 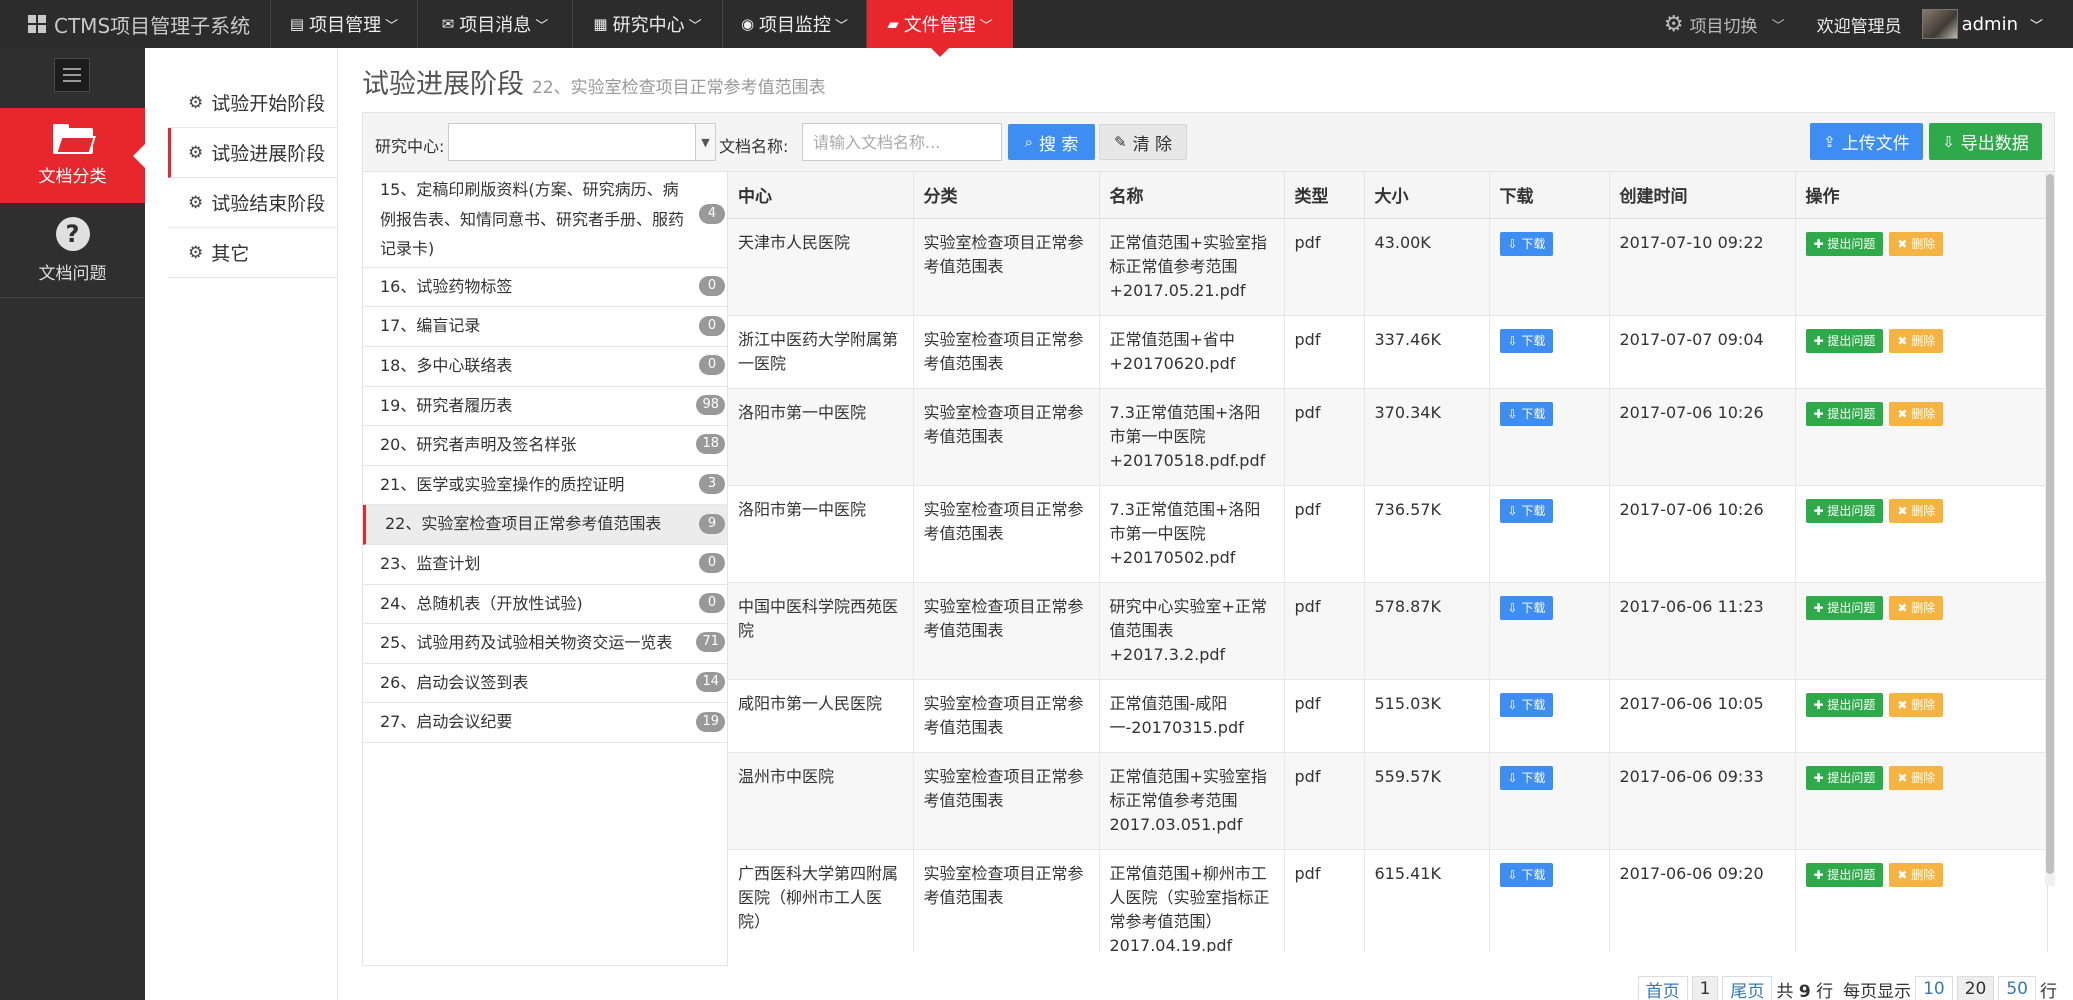 What do you see at coordinates (1006, 195) in the screenshot?
I see `column-header-category: 分类` at bounding box center [1006, 195].